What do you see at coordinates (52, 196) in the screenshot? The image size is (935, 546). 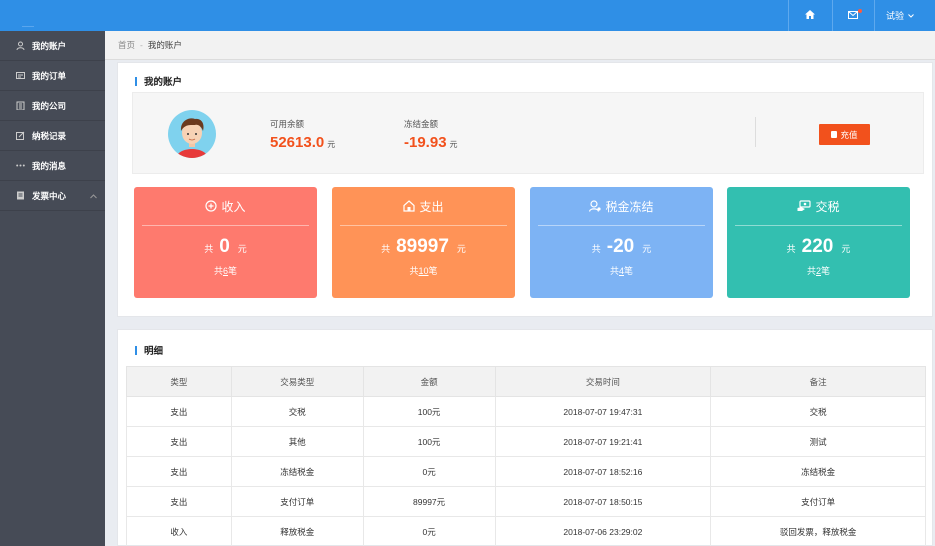 I see `sidebar-item-invoice-center: 发票中心` at bounding box center [52, 196].